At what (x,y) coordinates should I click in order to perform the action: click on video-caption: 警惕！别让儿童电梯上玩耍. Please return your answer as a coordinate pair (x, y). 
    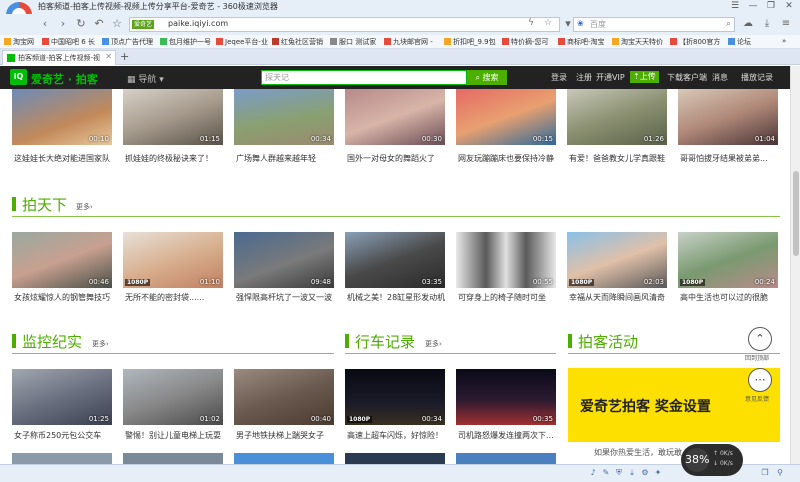
    Looking at the image, I should click on (177, 435).